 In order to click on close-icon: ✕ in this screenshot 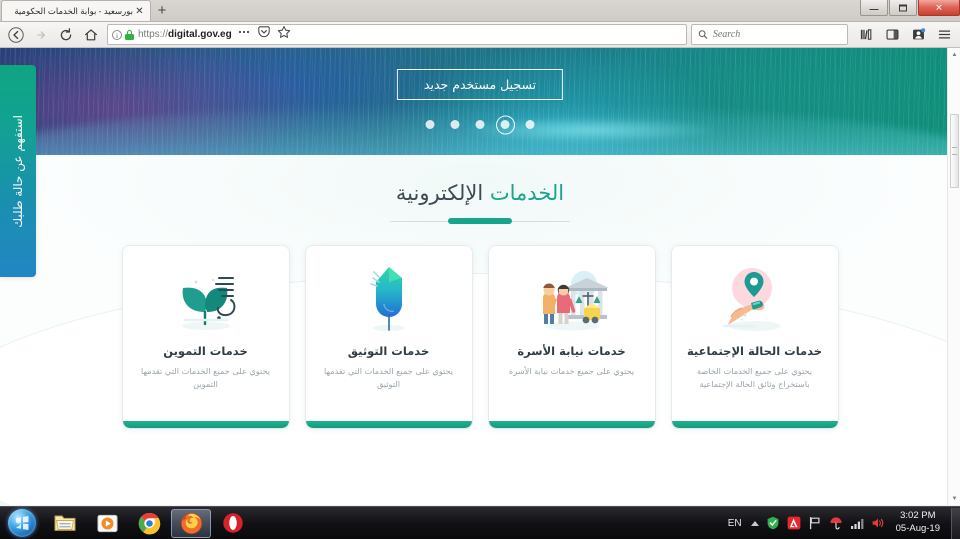, I will do `click(939, 7)`.